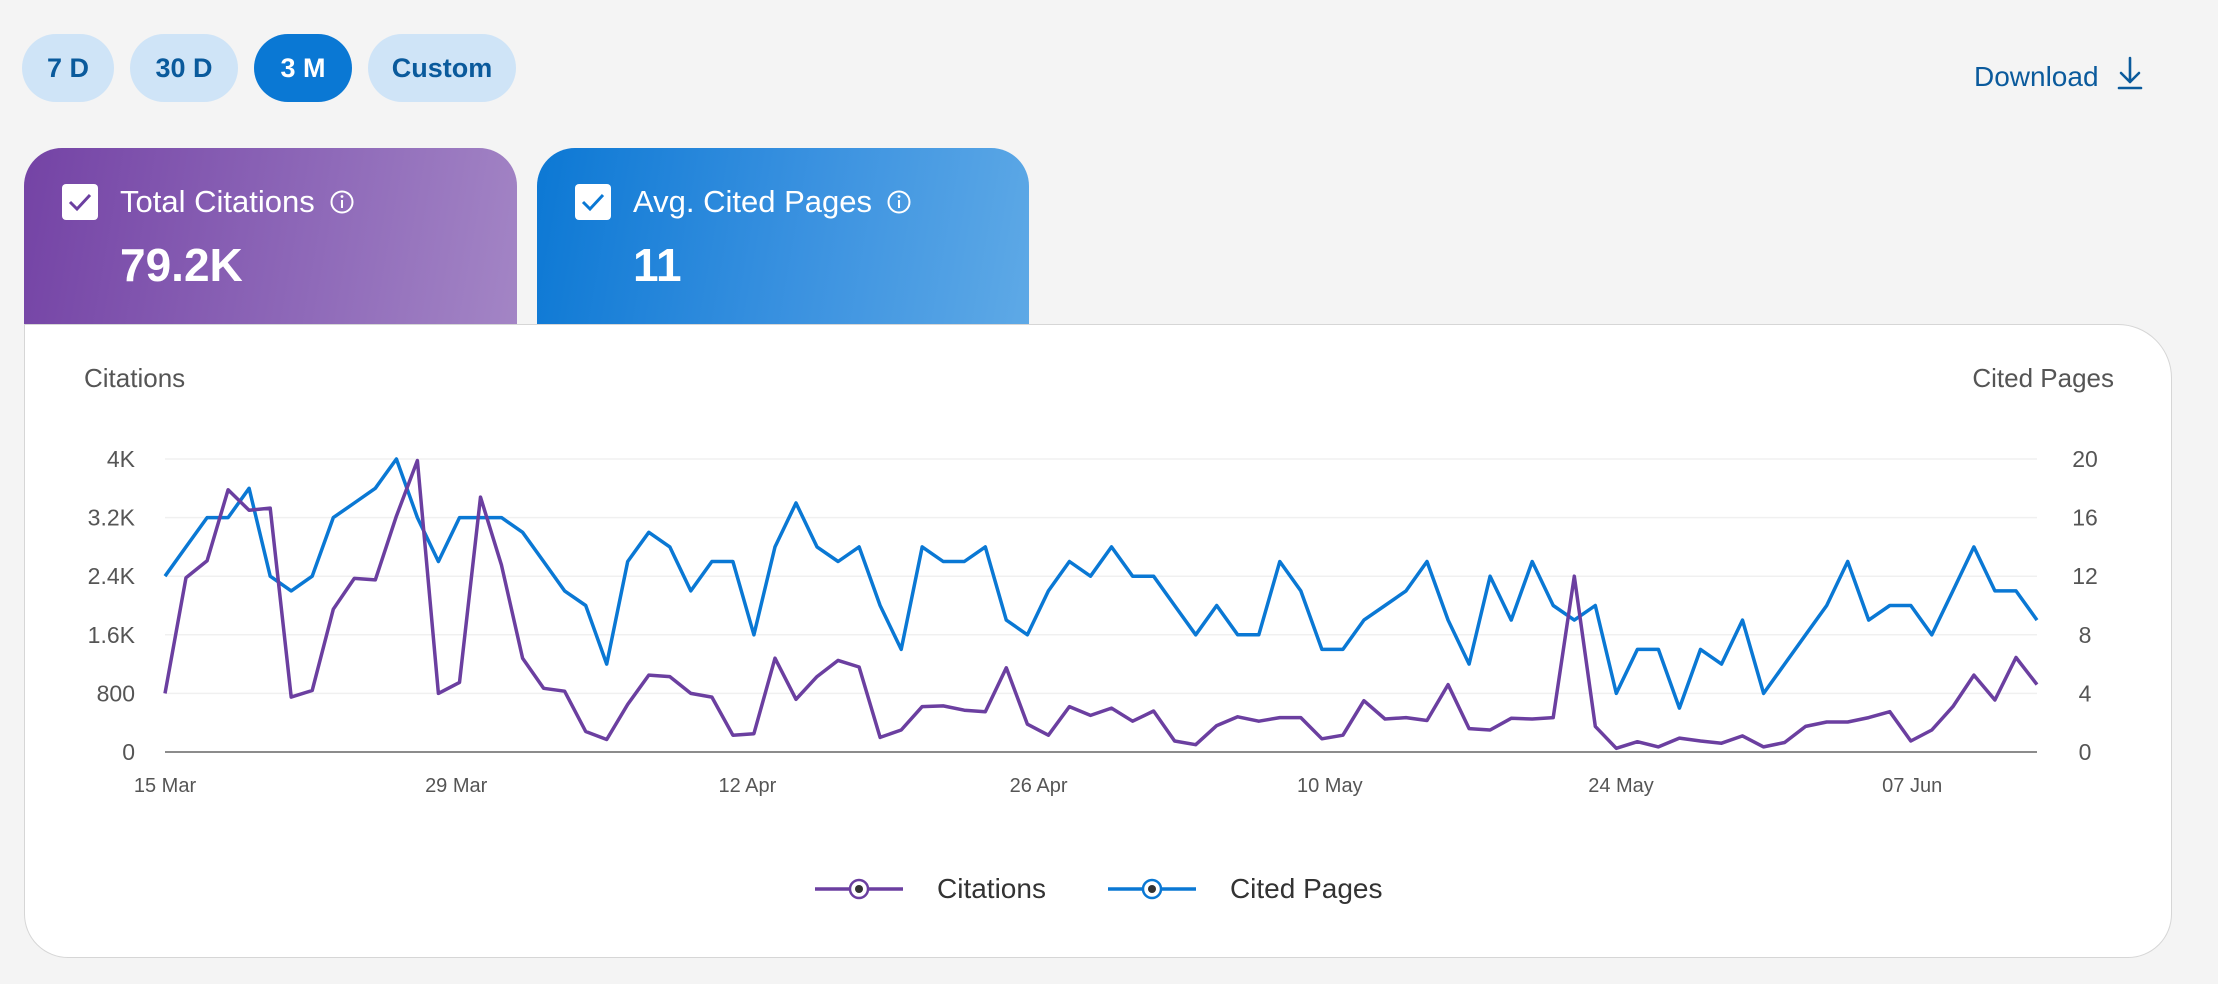 This screenshot has height=984, width=2218. What do you see at coordinates (783, 236) in the screenshot?
I see `avg-cited-pages-card: Avg. Cited Pages 11` at bounding box center [783, 236].